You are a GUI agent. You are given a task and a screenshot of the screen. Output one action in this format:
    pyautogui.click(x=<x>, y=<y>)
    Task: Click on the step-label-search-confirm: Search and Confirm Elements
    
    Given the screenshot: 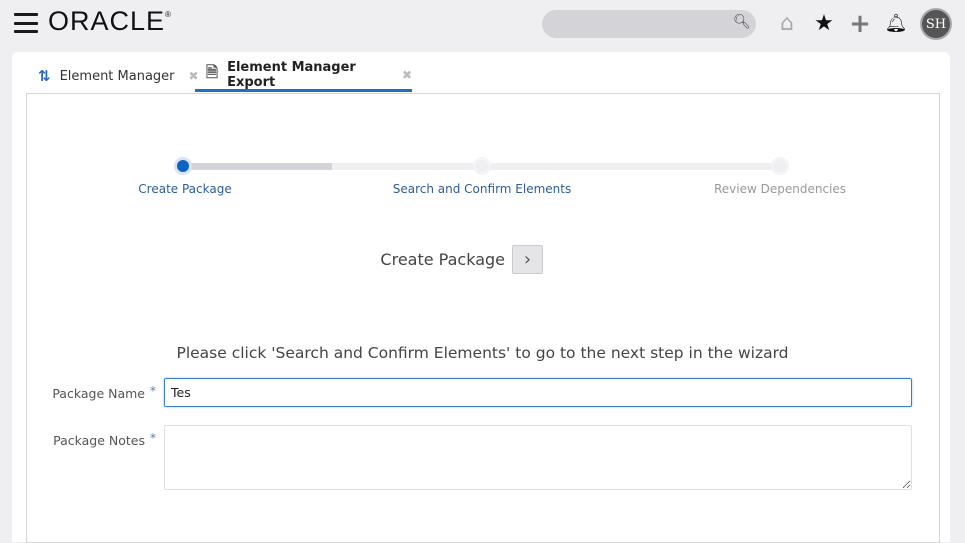 What is the action you would take?
    pyautogui.click(x=482, y=189)
    